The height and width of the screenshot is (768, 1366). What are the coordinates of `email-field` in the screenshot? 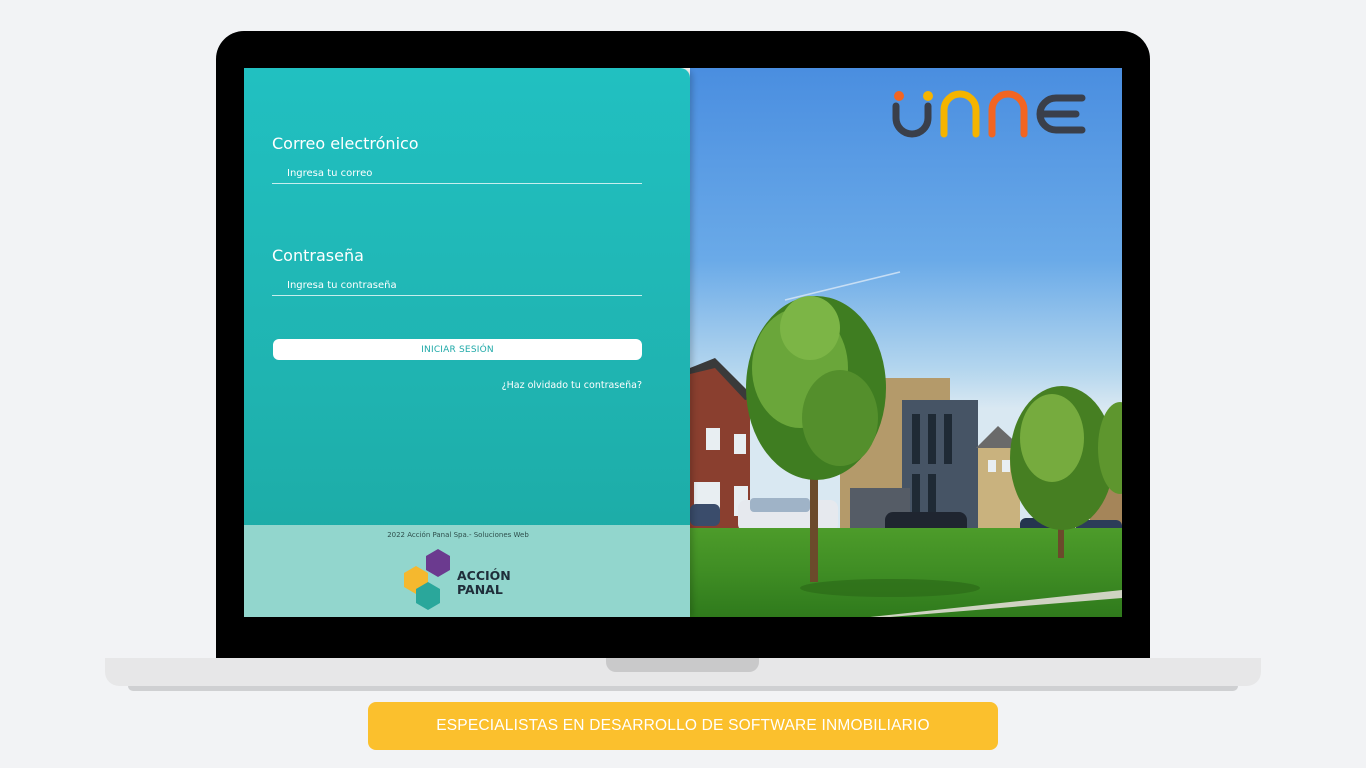 It's located at (457, 174).